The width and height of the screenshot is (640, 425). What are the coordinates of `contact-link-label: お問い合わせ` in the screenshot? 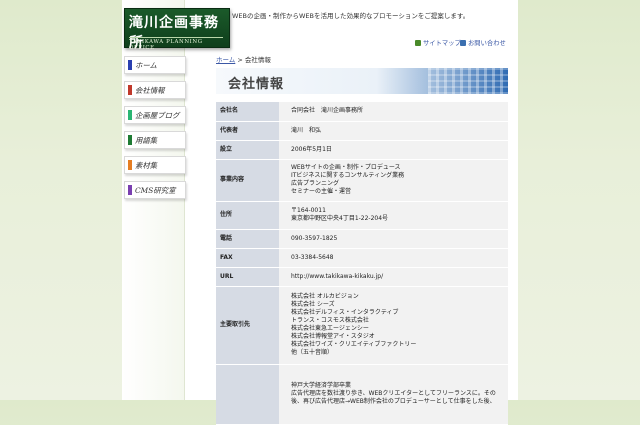 It's located at (487, 43).